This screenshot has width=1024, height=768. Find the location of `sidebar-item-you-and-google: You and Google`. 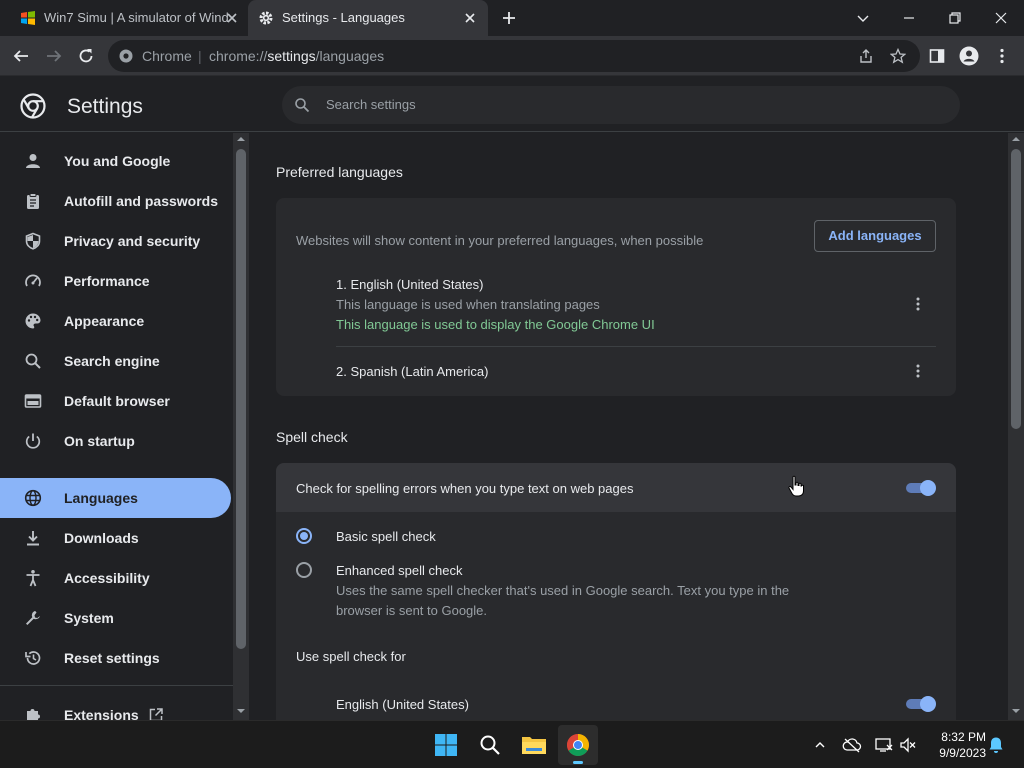

sidebar-item-you-and-google: You and Google is located at coordinates (115, 161).